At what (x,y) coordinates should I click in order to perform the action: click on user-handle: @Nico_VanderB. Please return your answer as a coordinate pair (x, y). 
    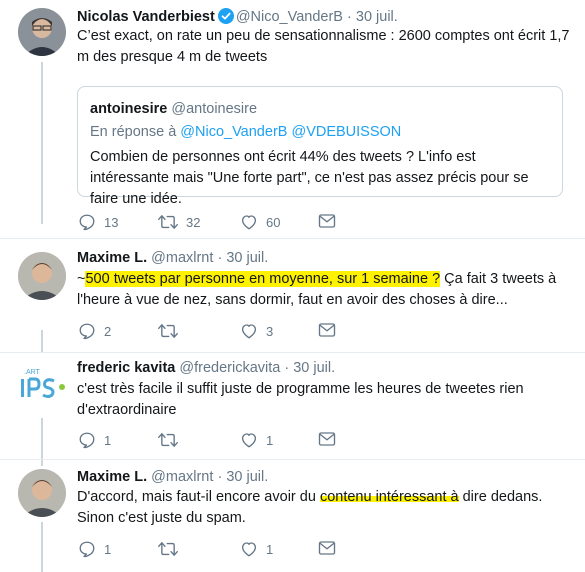
    Looking at the image, I should click on (289, 17).